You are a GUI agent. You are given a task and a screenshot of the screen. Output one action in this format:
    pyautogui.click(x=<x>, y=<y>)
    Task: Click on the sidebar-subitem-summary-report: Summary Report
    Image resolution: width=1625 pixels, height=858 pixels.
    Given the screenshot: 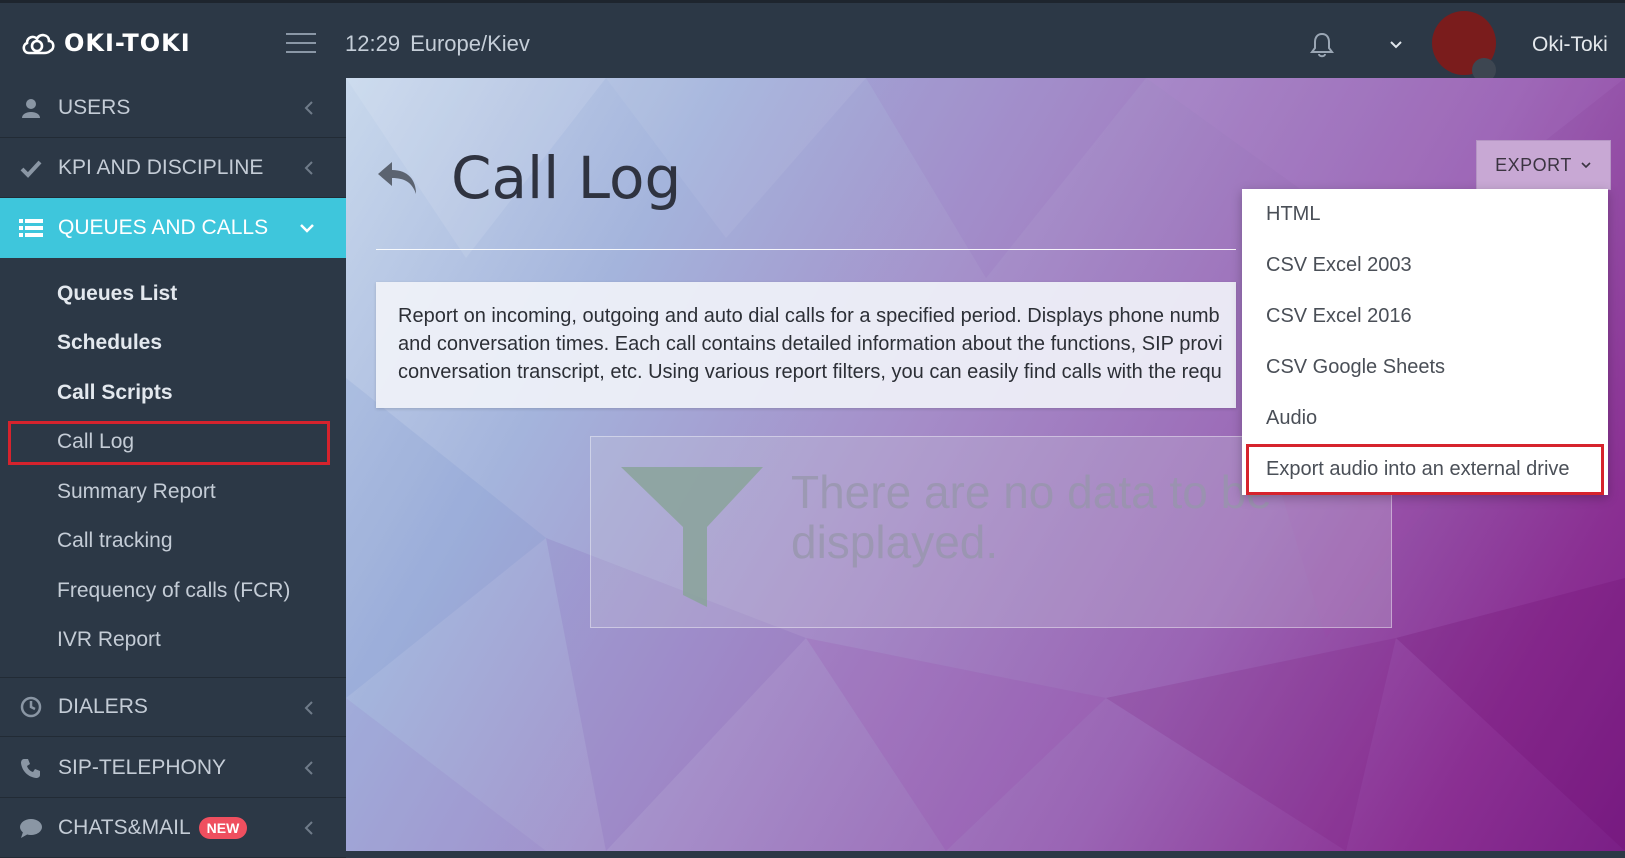 What is the action you would take?
    pyautogui.click(x=136, y=492)
    